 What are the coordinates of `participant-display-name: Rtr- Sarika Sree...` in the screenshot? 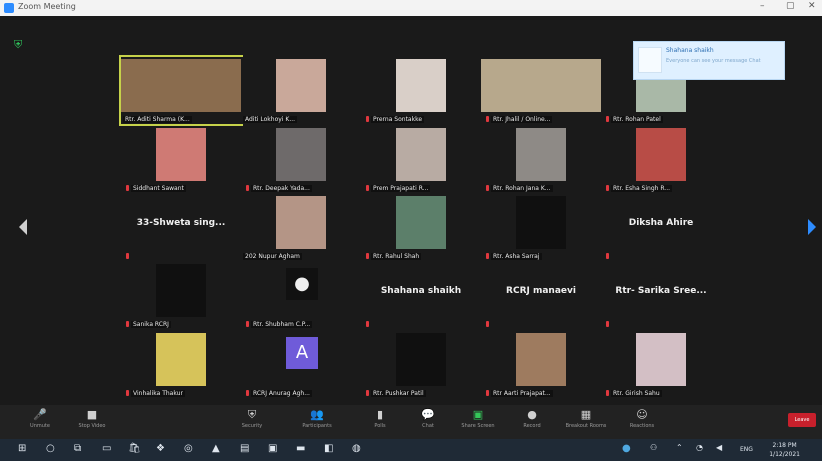 It's located at (661, 291).